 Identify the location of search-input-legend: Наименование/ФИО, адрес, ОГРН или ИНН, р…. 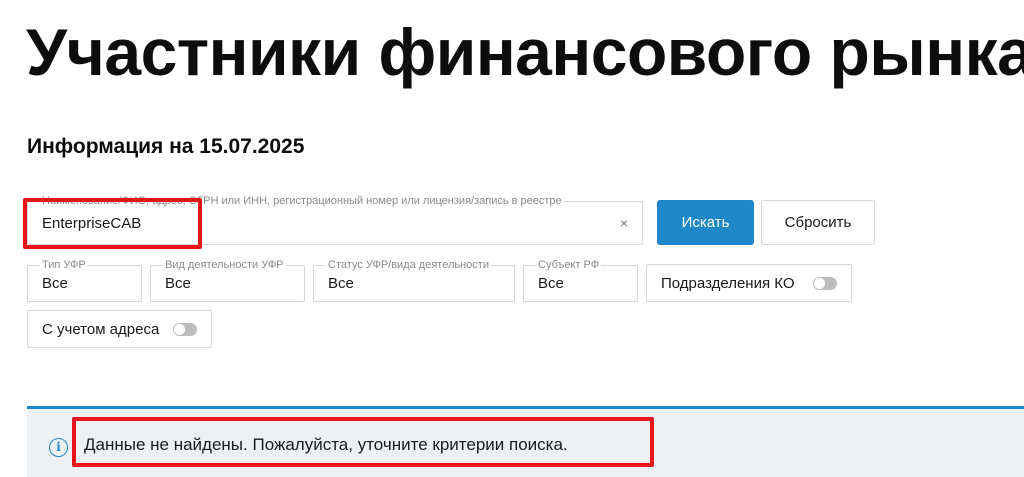
(302, 201).